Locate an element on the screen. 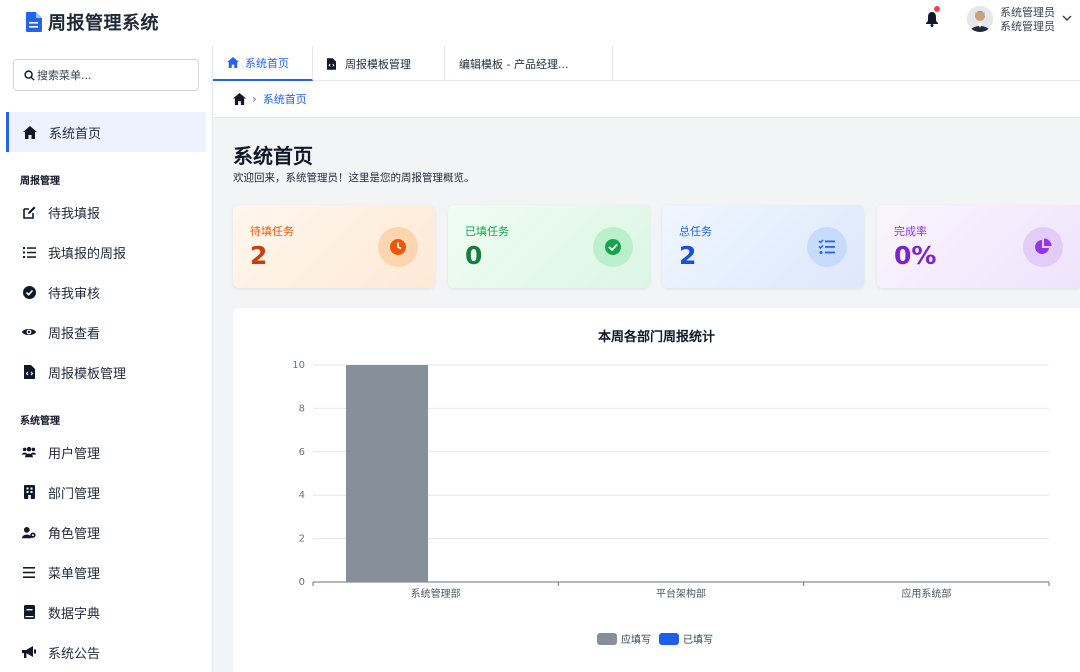 The image size is (1080, 672). notification-dot is located at coordinates (937, 9).